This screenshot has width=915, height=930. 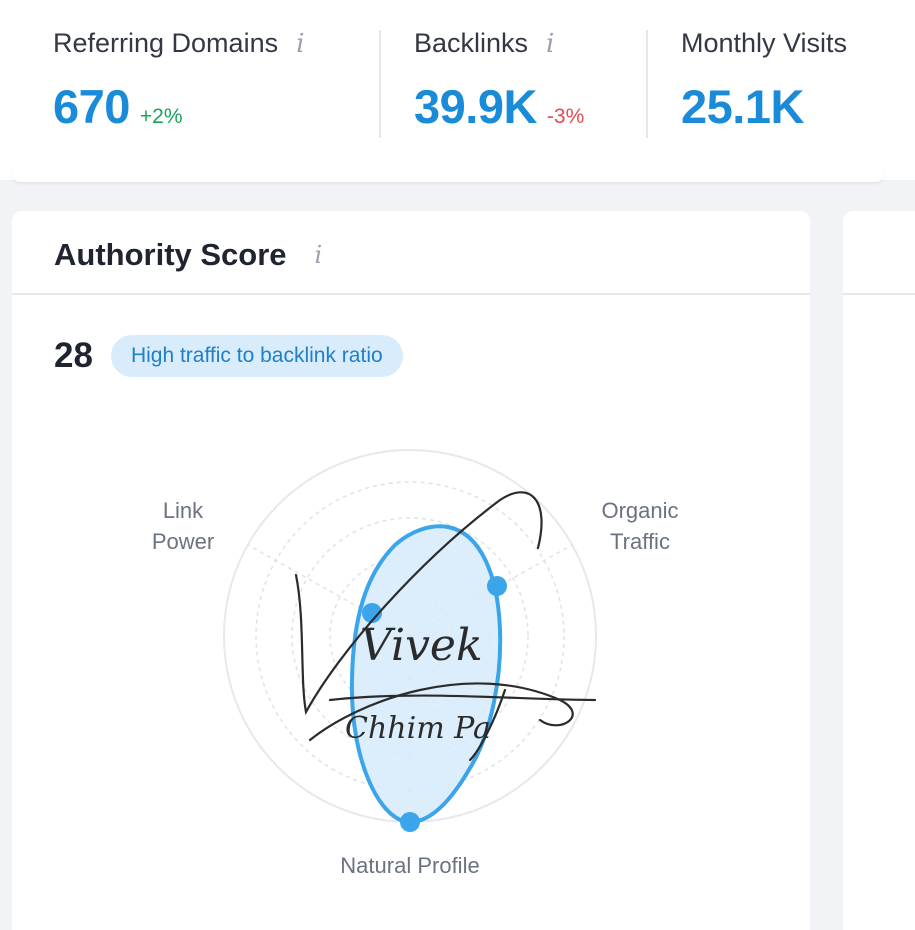 I want to click on signature-text-last: Chhim Pa, so click(x=418, y=728).